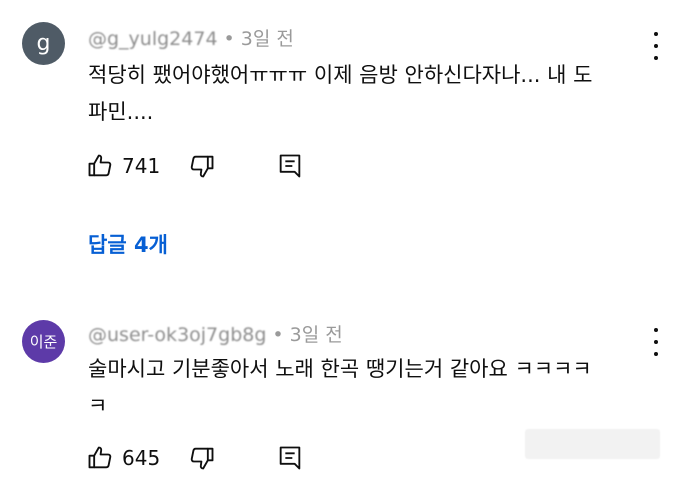  I want to click on avatar-letter: g, so click(43, 43).